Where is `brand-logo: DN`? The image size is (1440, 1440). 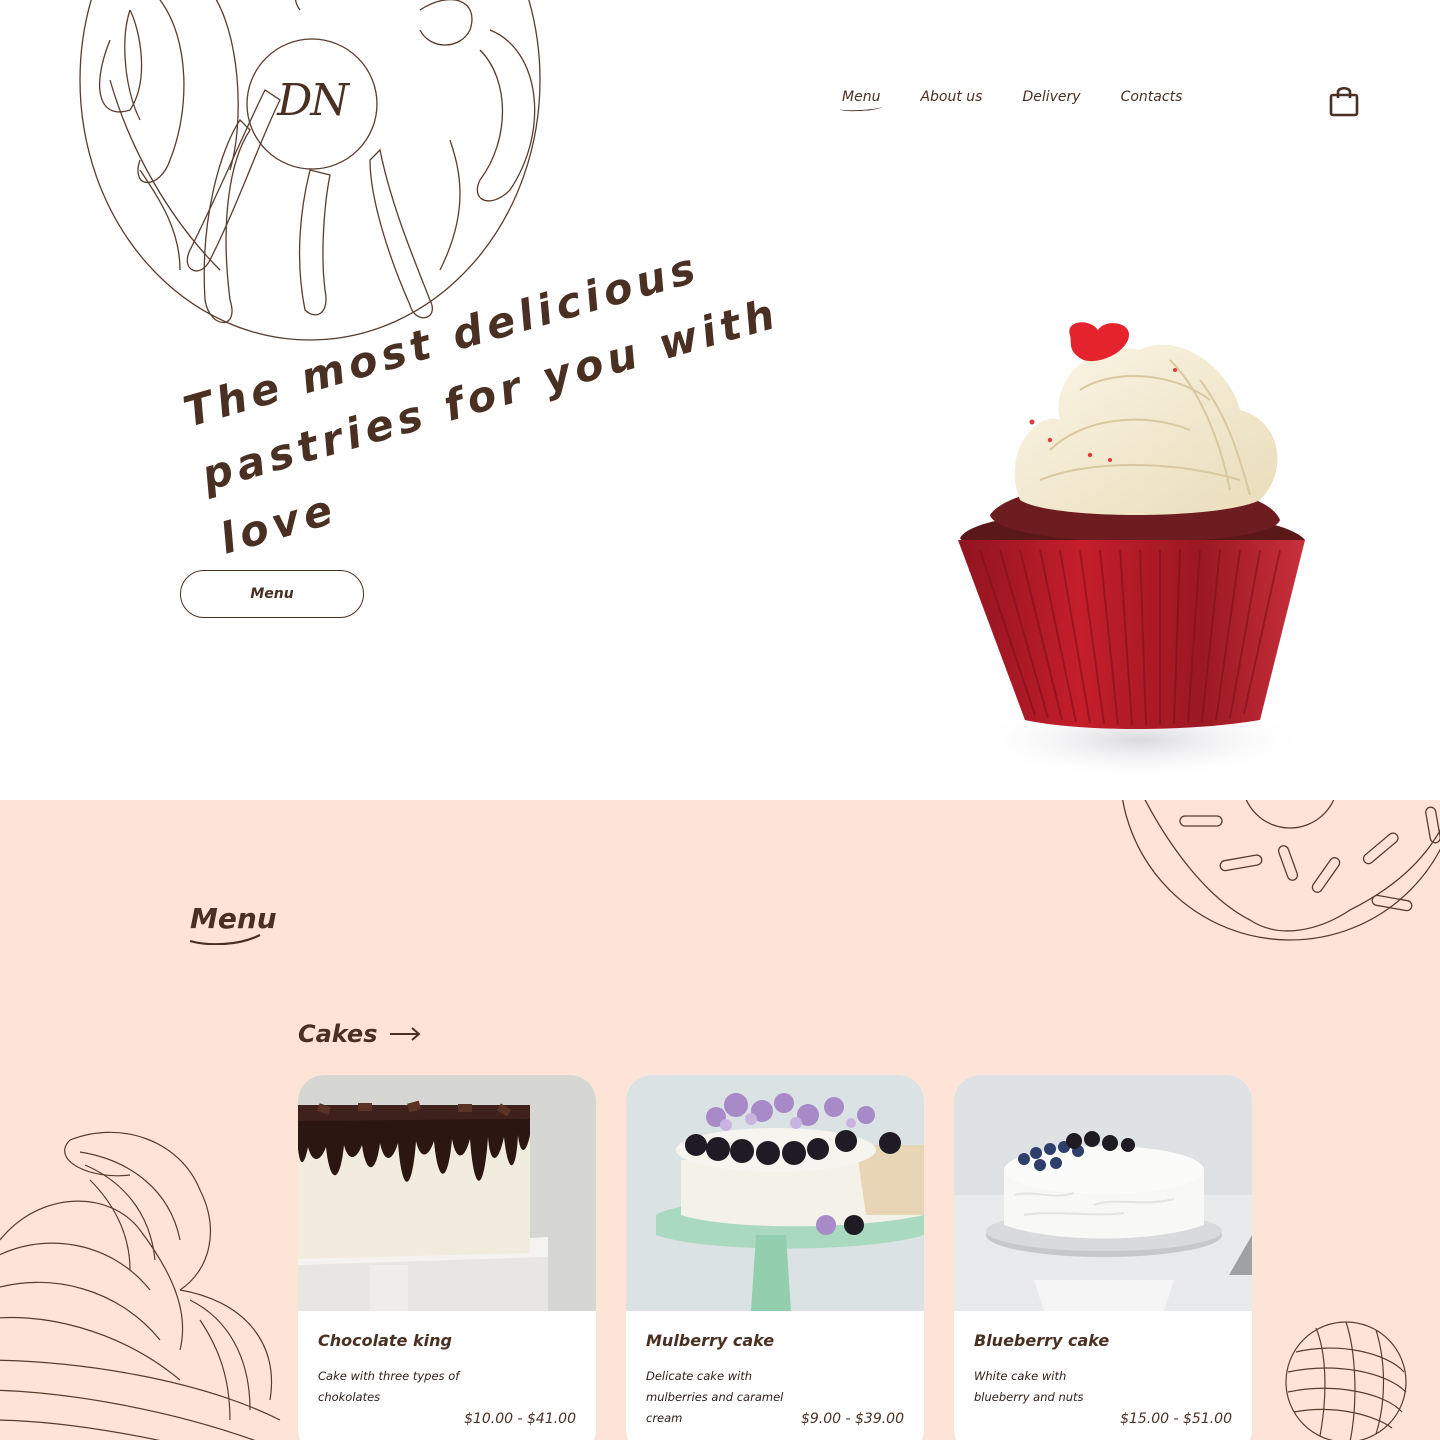
brand-logo: DN is located at coordinates (312, 101).